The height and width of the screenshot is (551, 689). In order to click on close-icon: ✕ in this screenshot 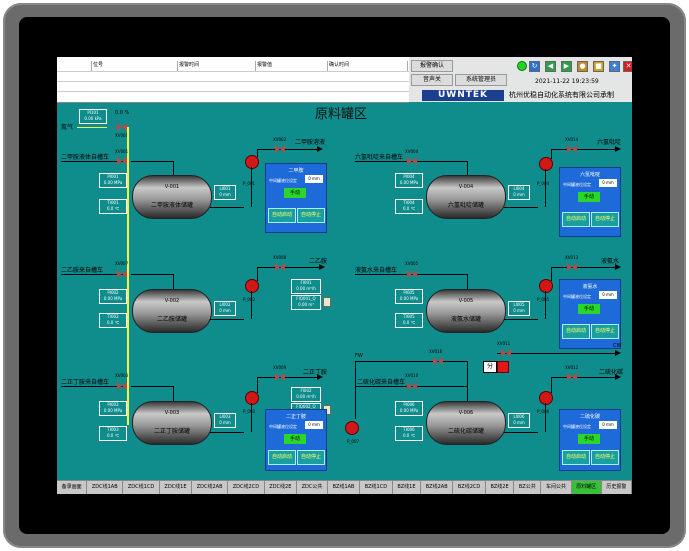, I will do `click(627, 66)`.